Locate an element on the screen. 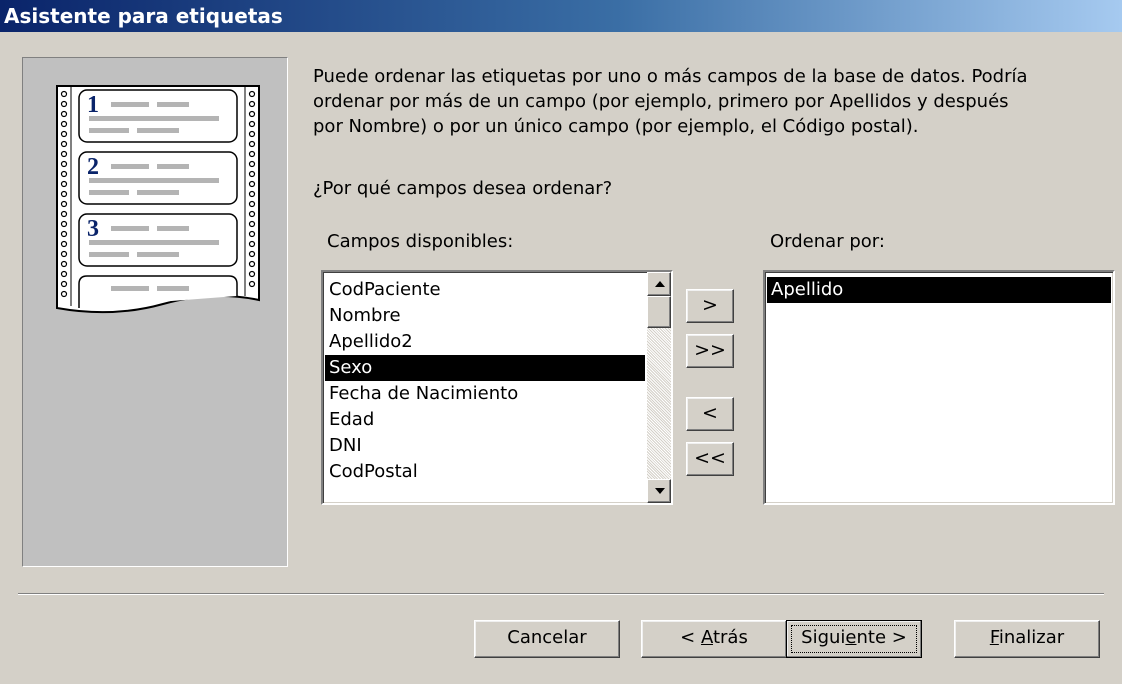 The height and width of the screenshot is (684, 1122). label-sheet-illustration: 1 2 3 is located at coordinates (158, 199).